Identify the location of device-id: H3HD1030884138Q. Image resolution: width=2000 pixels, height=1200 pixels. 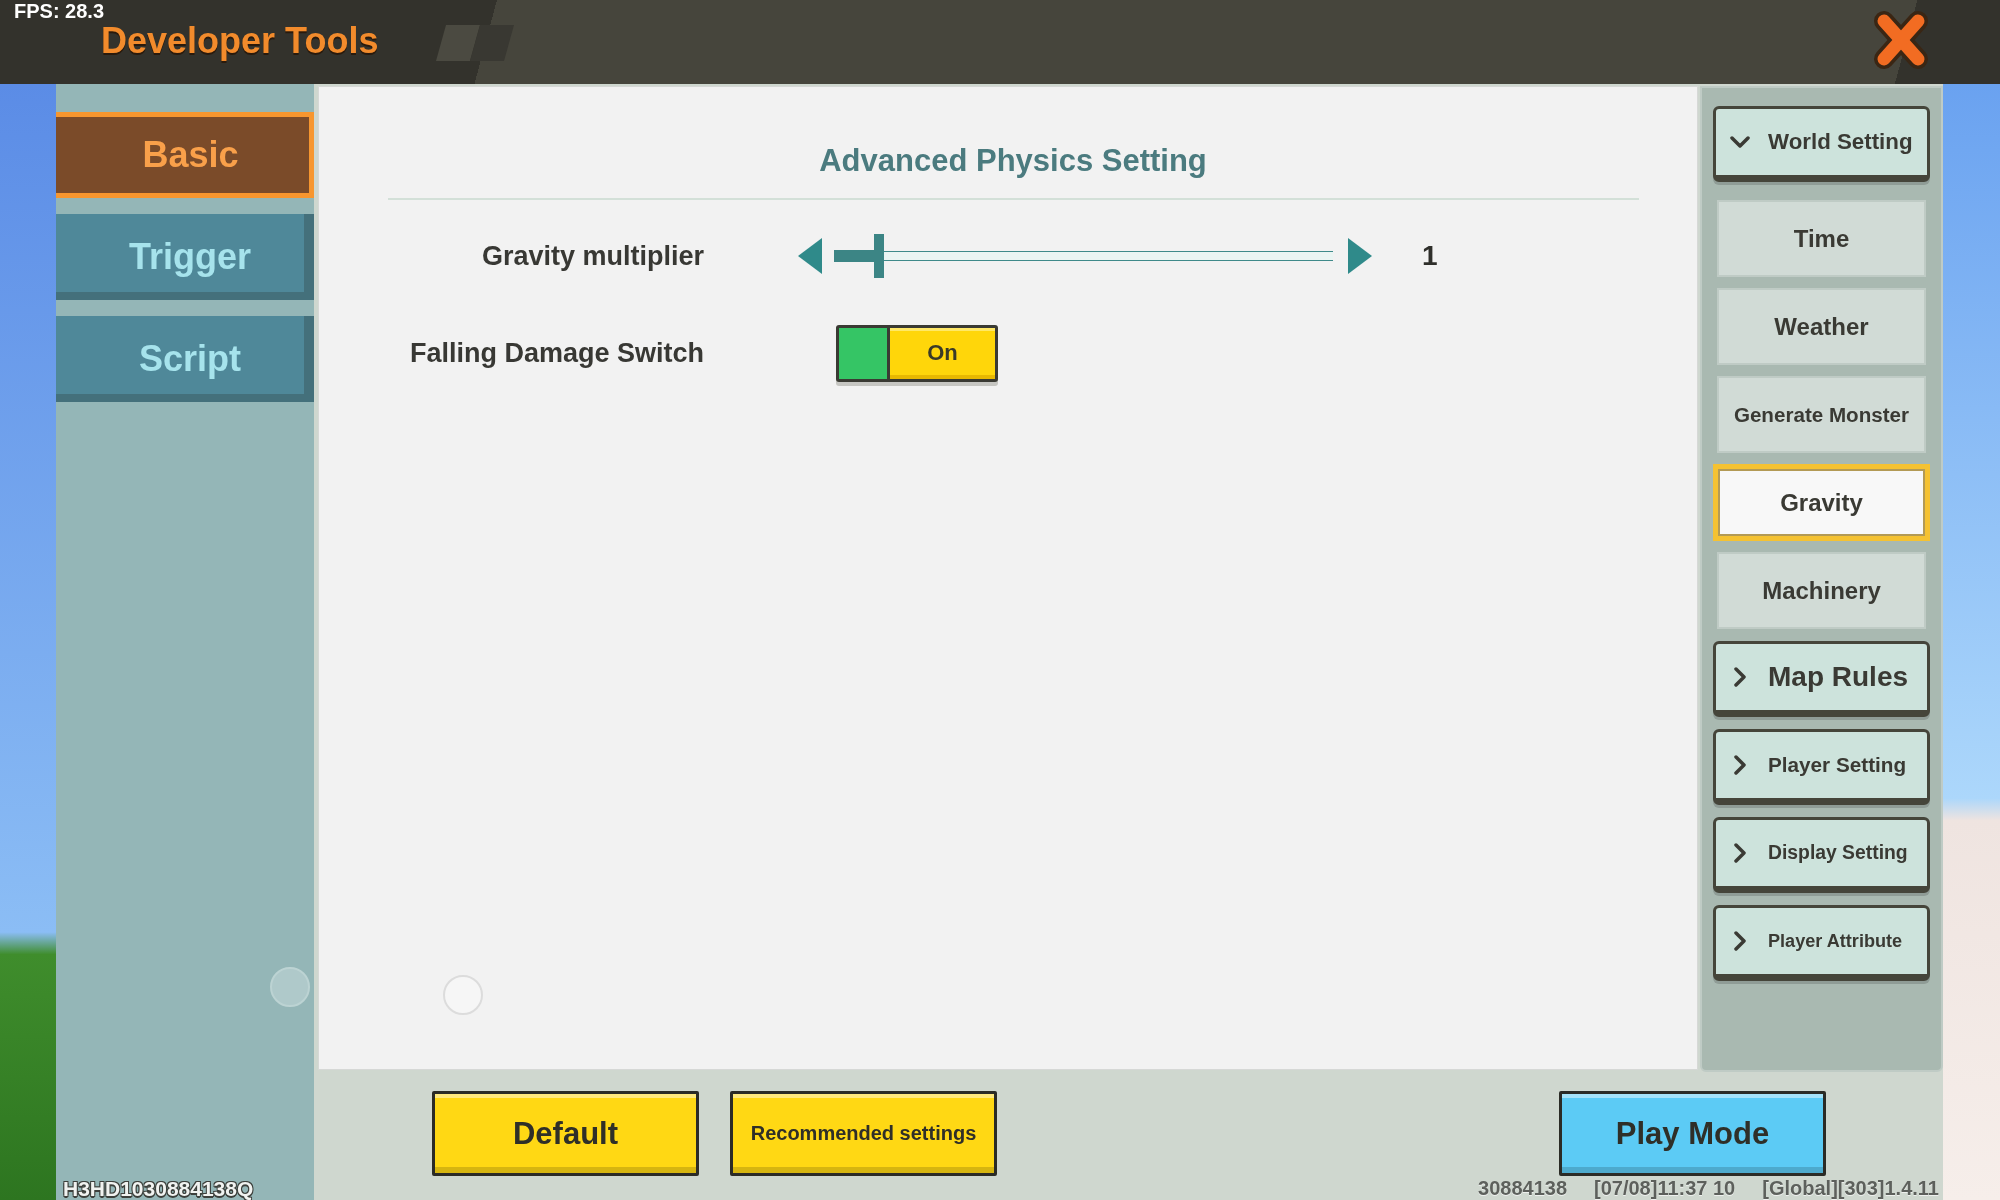
(158, 1189).